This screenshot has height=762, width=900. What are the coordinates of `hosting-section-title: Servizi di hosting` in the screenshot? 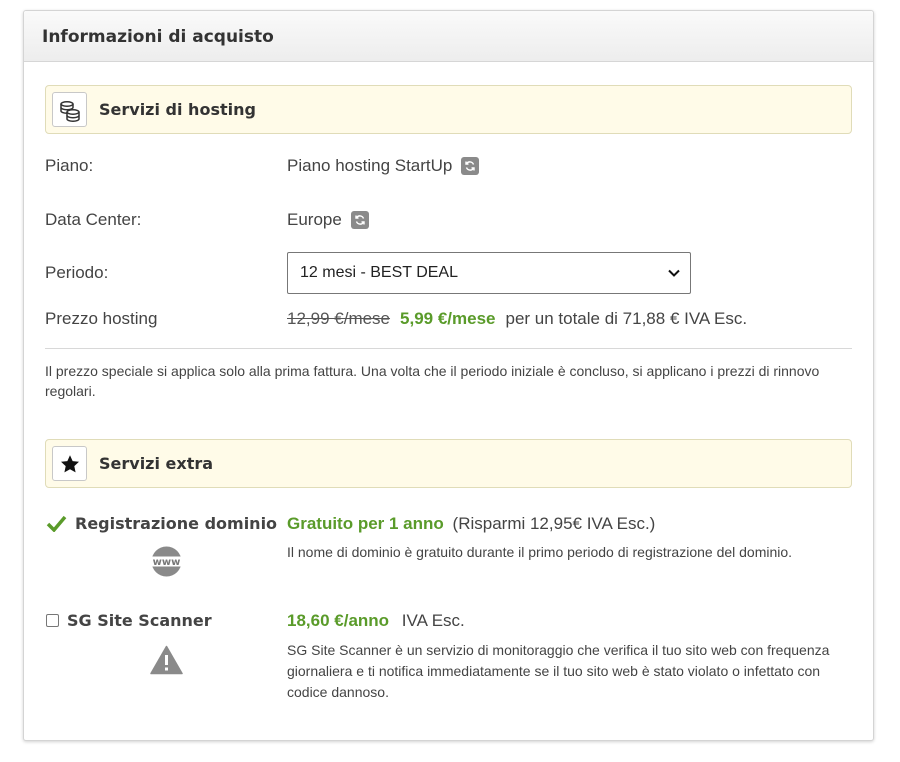 It's located at (177, 109).